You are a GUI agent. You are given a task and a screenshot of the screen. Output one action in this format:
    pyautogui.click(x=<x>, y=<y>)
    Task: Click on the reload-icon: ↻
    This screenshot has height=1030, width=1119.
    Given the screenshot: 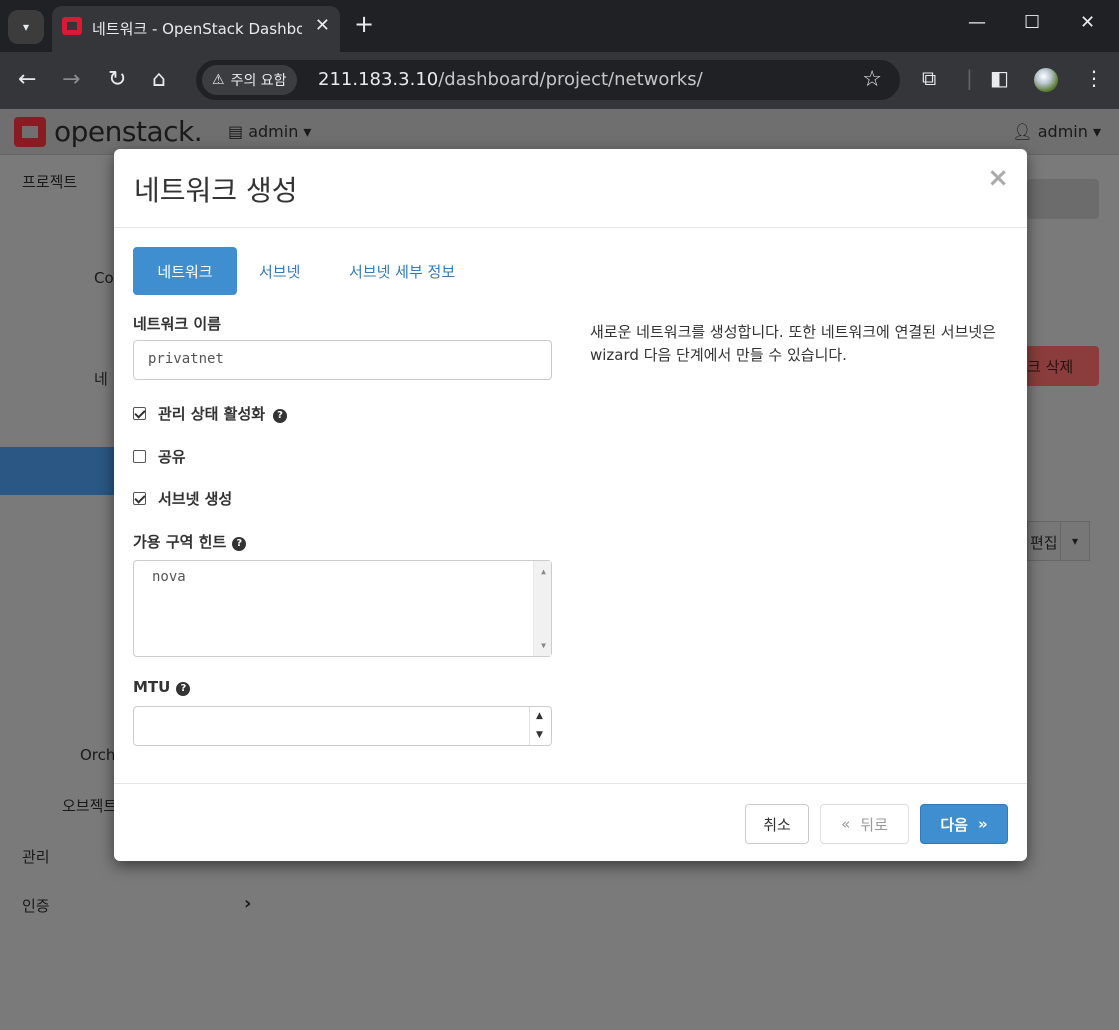 What is the action you would take?
    pyautogui.click(x=117, y=80)
    